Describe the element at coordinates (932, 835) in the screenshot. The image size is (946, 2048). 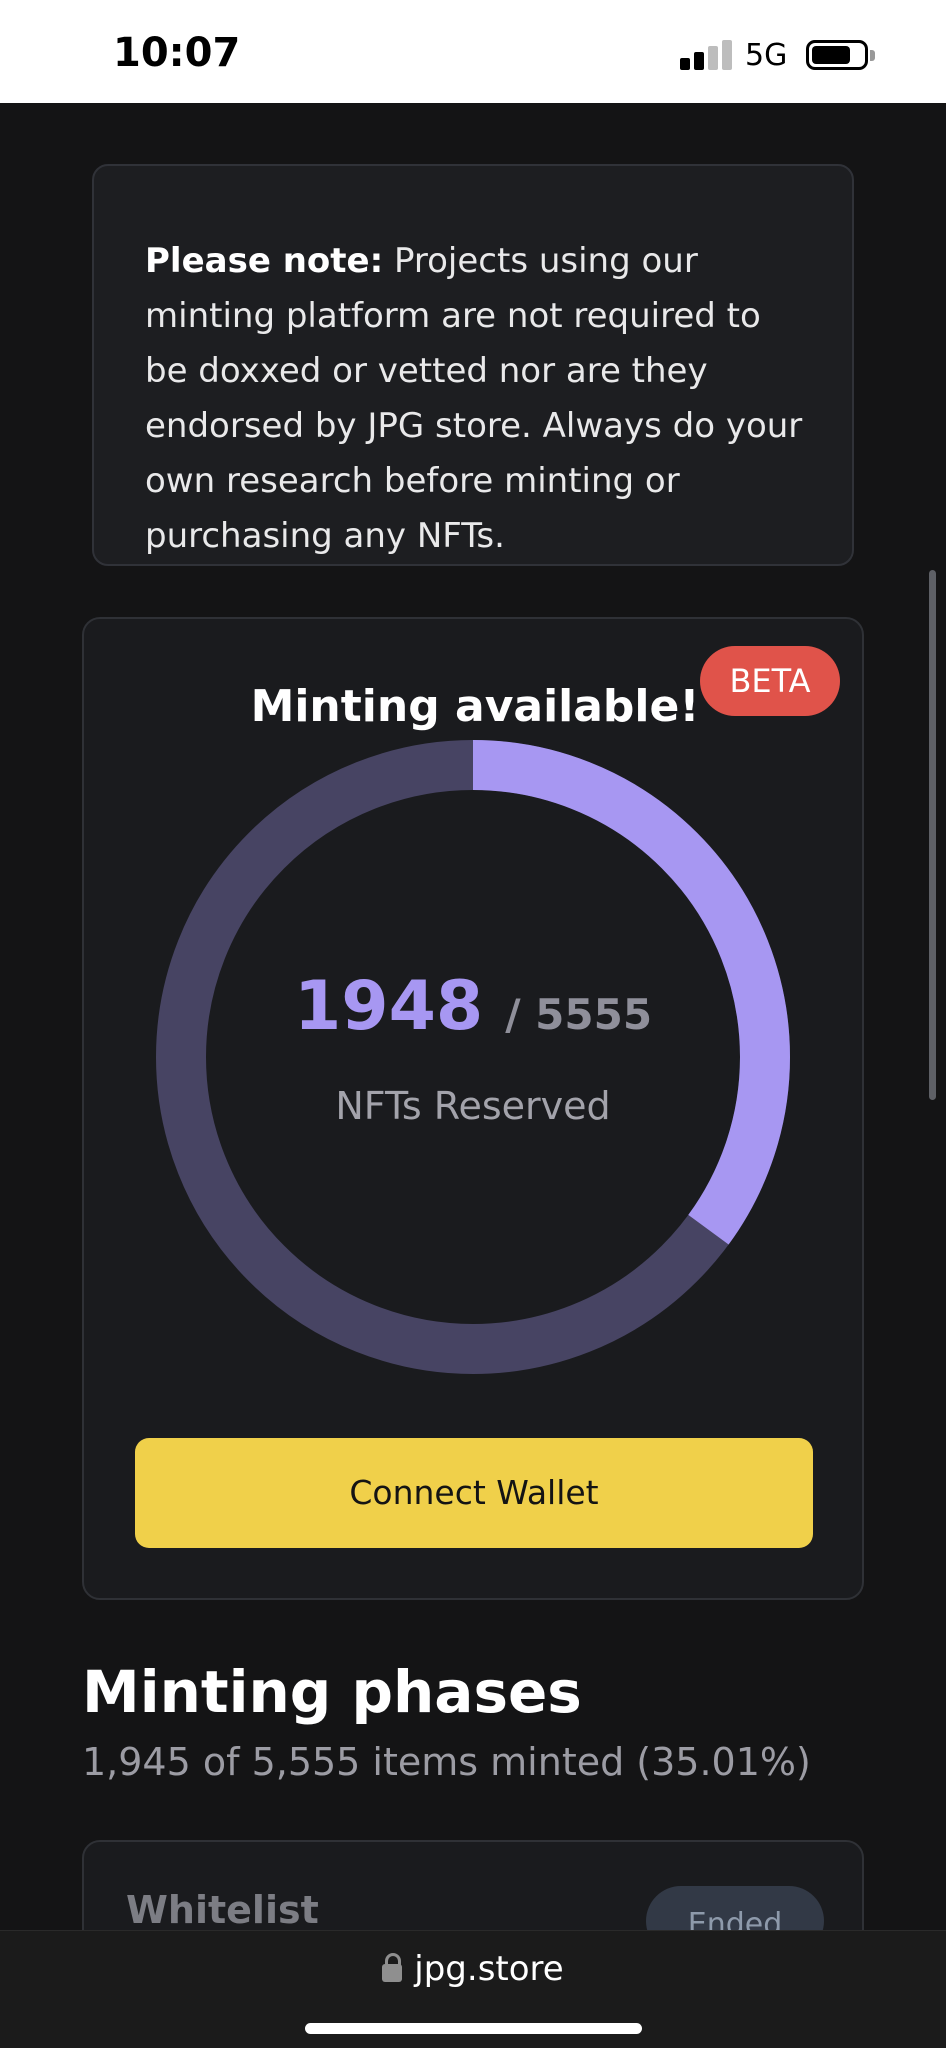
I see `scrollbar` at that location.